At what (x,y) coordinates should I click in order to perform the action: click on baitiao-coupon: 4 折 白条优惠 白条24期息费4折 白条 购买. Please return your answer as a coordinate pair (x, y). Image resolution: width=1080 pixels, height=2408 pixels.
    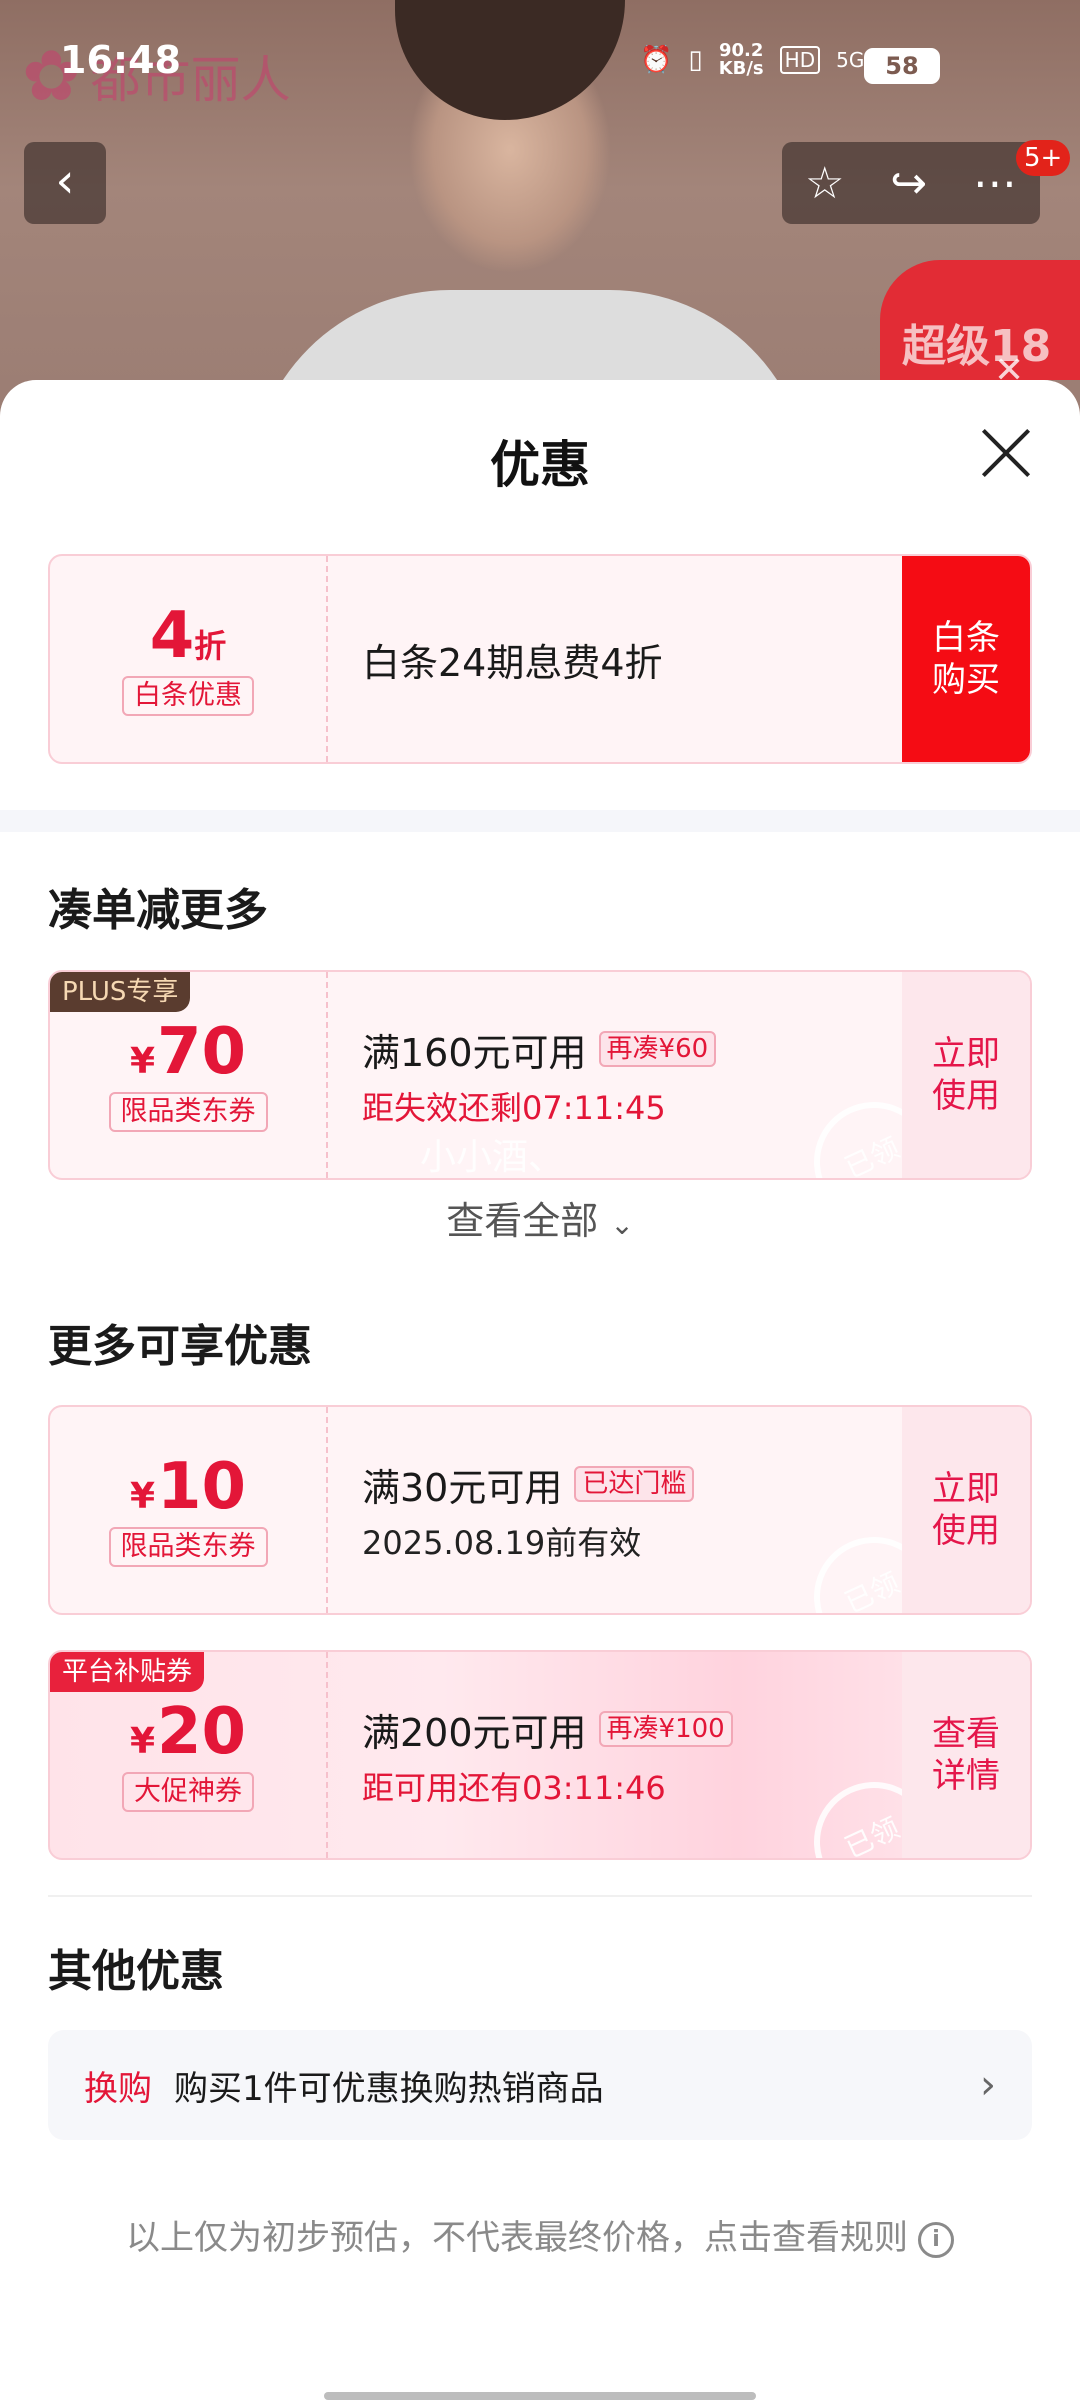
    Looking at the image, I should click on (540, 659).